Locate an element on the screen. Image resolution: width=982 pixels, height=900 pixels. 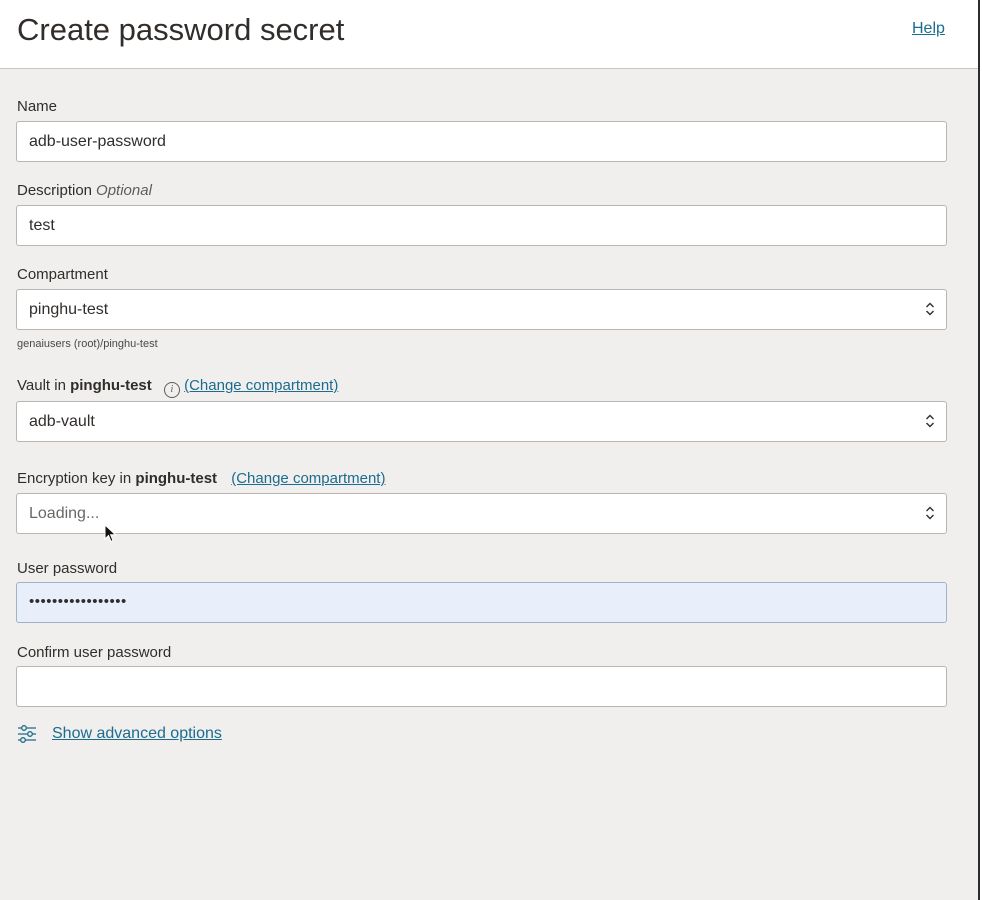
confirm-password-field is located at coordinates (481, 686).